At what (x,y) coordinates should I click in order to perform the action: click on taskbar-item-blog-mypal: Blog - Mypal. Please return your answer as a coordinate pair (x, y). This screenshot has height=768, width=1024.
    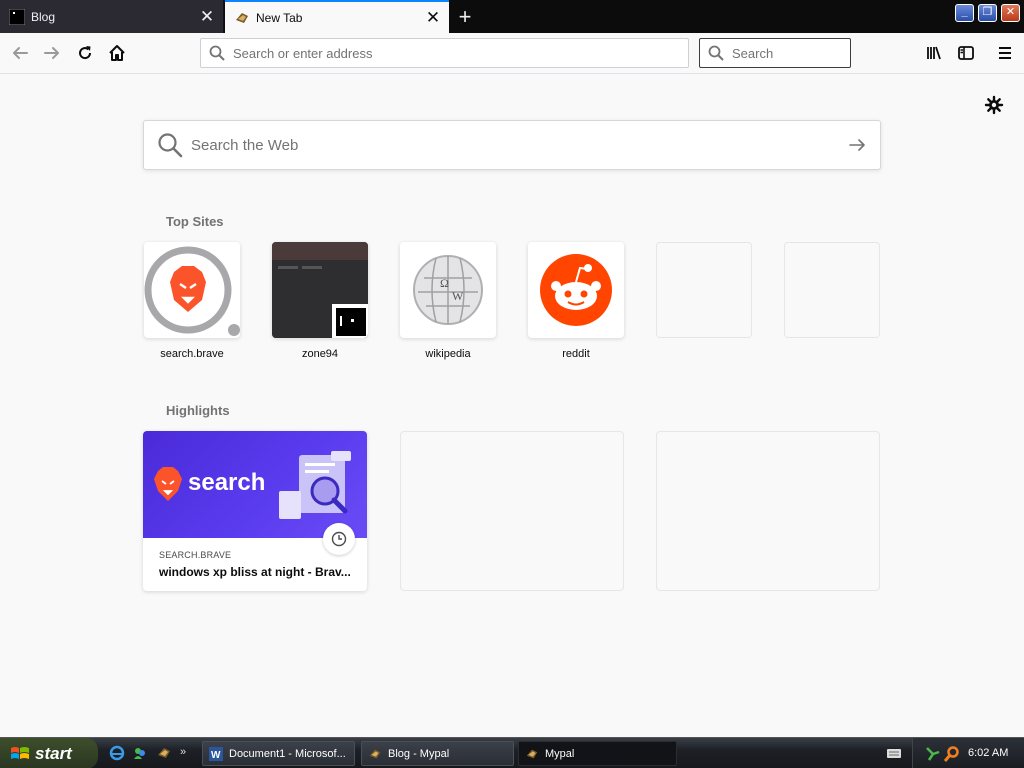
    Looking at the image, I should click on (437, 753).